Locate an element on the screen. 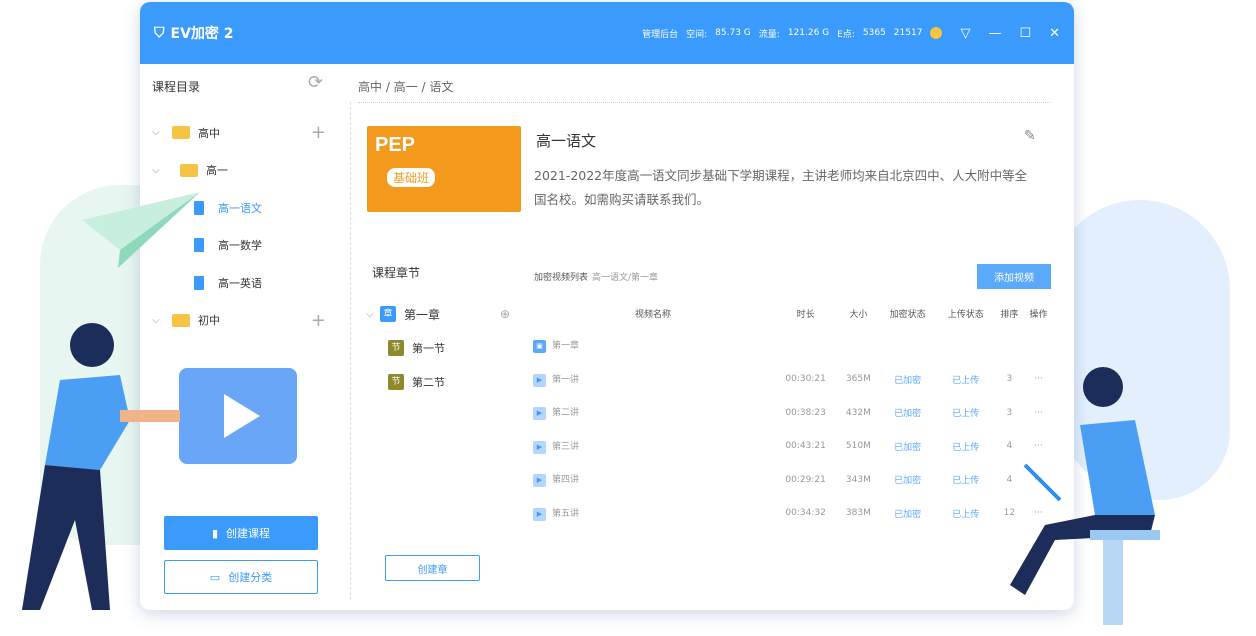 This screenshot has width=1256, height=636. duration: 00:38:23 is located at coordinates (805, 412).